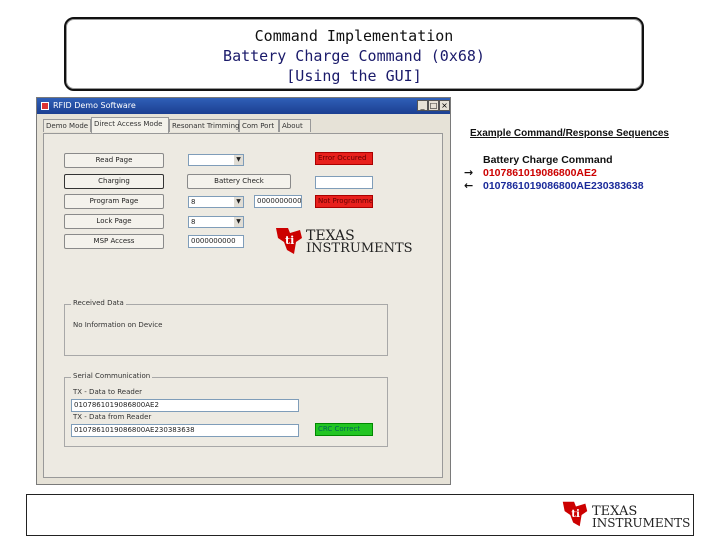 Image resolution: width=720 pixels, height=540 pixels. I want to click on status-not-programmed-field: Not Programmed, so click(344, 201).